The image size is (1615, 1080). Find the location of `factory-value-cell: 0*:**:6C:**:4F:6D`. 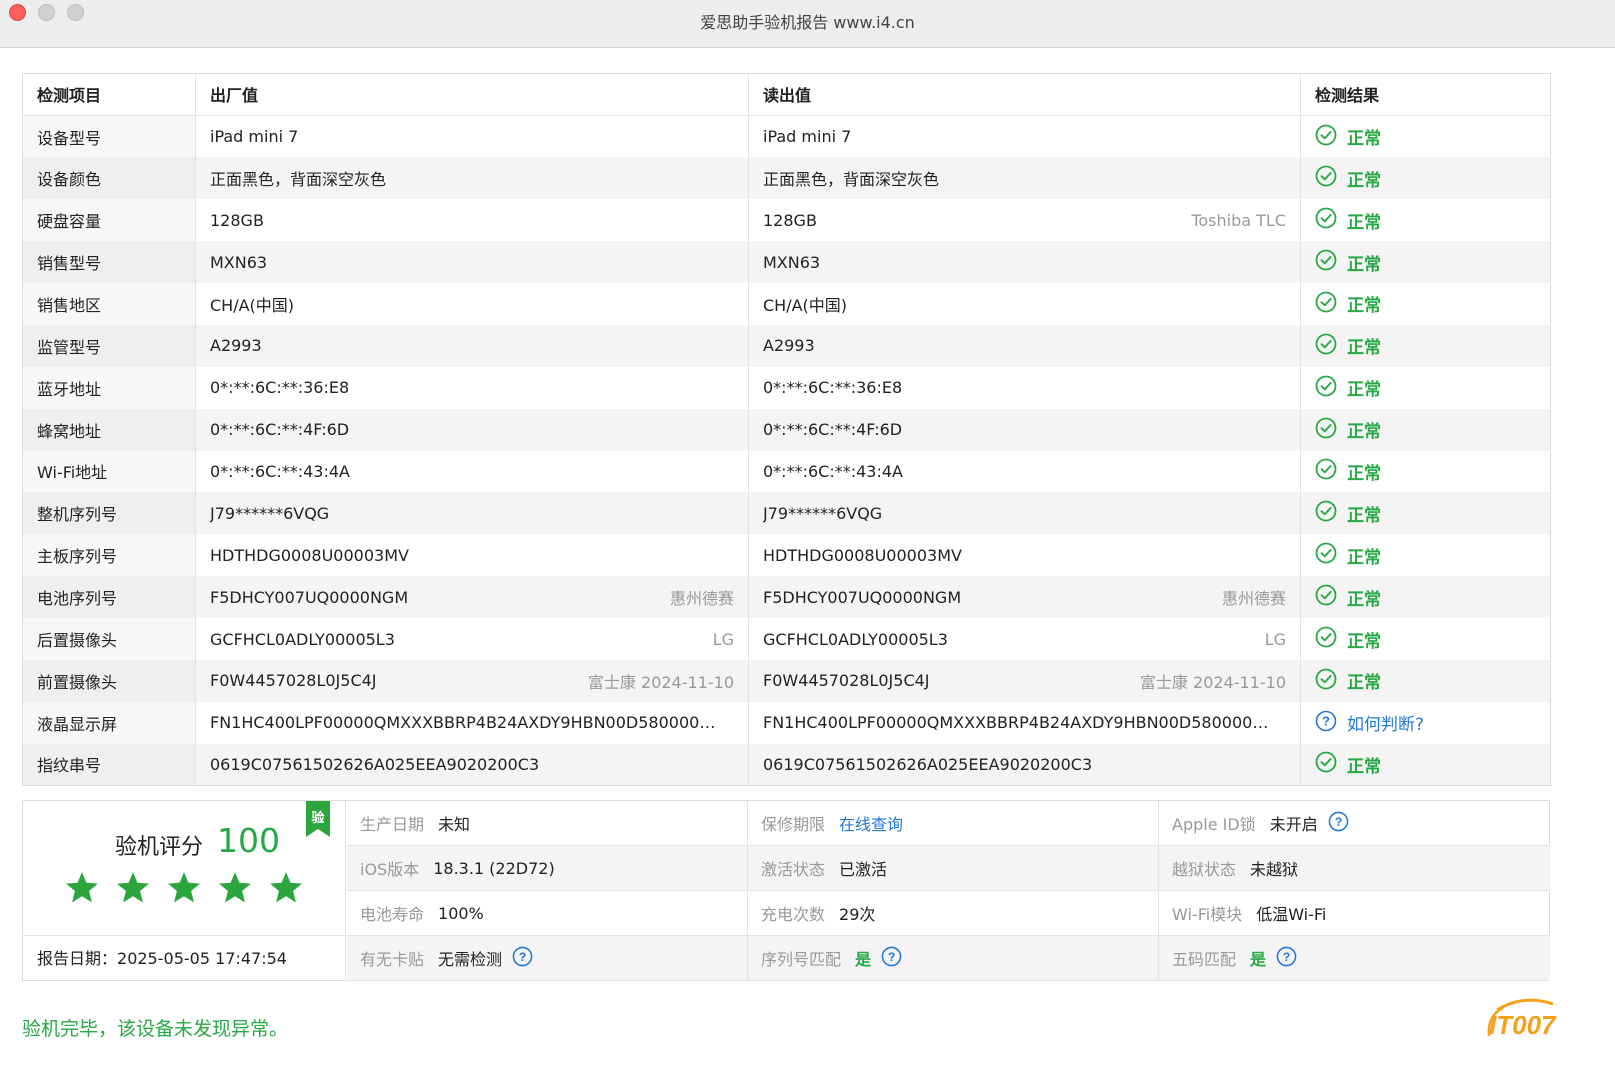

factory-value-cell: 0*:**:6C:**:4F:6D is located at coordinates (472, 429).